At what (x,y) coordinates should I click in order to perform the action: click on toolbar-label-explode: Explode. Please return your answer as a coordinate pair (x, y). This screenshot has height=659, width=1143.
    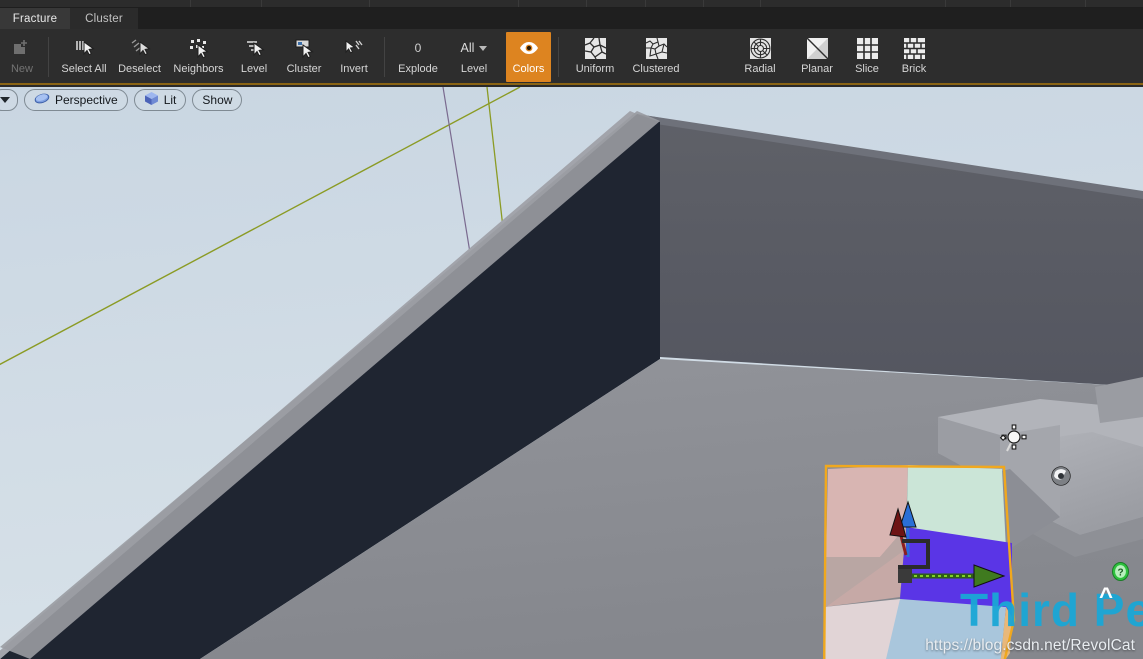
    Looking at the image, I should click on (418, 69).